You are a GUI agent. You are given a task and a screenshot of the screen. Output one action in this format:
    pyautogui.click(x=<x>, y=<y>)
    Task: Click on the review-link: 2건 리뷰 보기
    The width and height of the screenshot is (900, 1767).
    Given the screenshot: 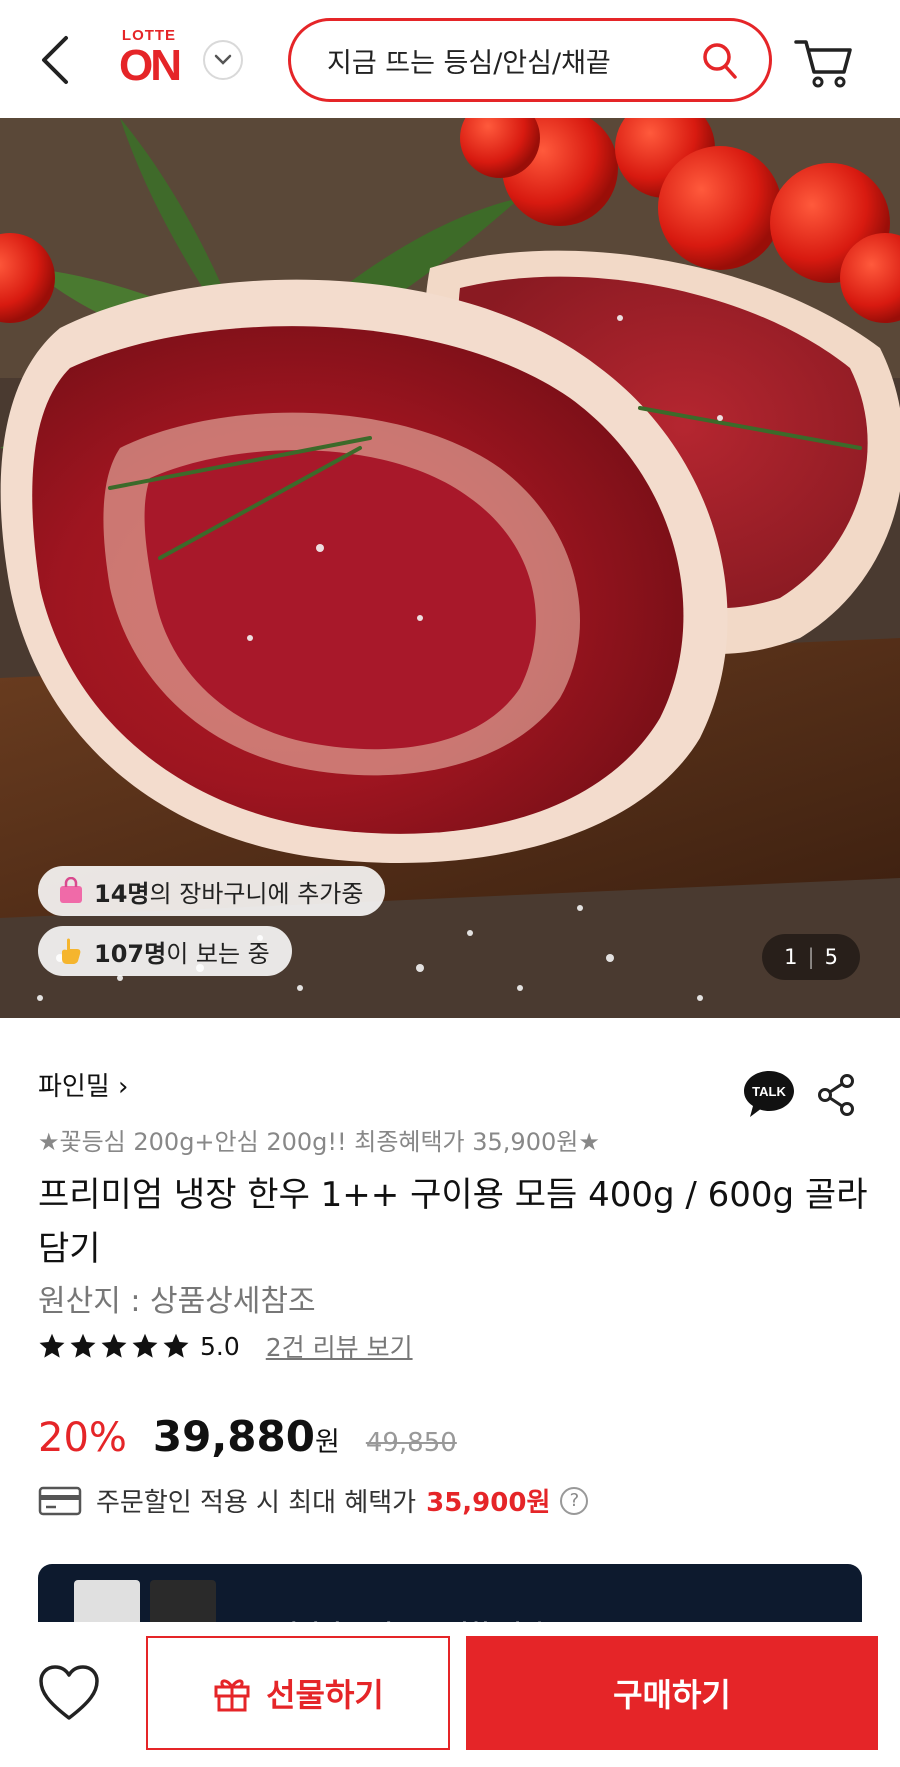 What is the action you would take?
    pyautogui.click(x=339, y=1346)
    